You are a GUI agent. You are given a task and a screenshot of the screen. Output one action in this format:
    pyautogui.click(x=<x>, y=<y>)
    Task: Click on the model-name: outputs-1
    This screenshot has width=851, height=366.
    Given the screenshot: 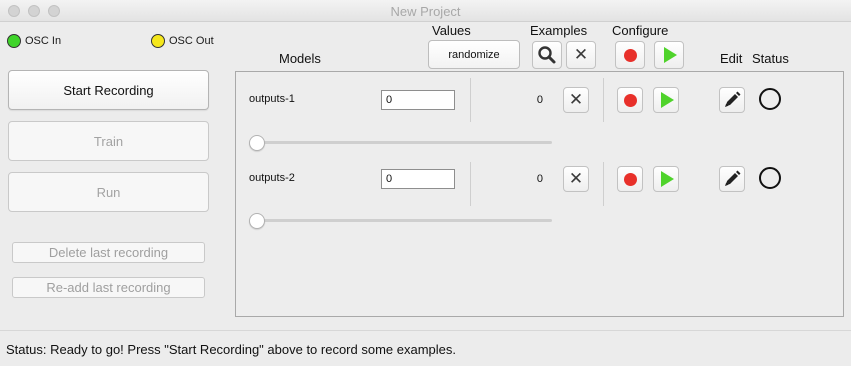 What is the action you would take?
    pyautogui.click(x=272, y=99)
    